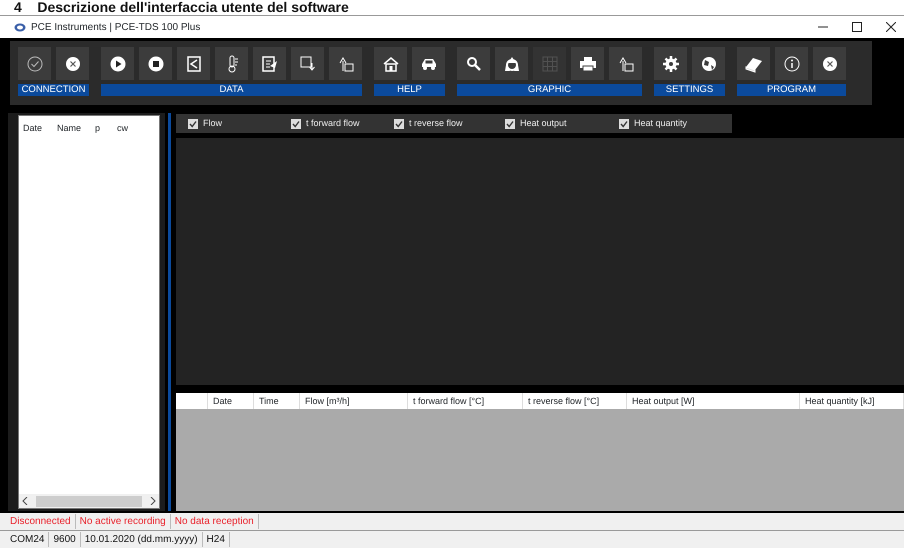 Image resolution: width=904 pixels, height=548 pixels. I want to click on search-icon, so click(473, 63).